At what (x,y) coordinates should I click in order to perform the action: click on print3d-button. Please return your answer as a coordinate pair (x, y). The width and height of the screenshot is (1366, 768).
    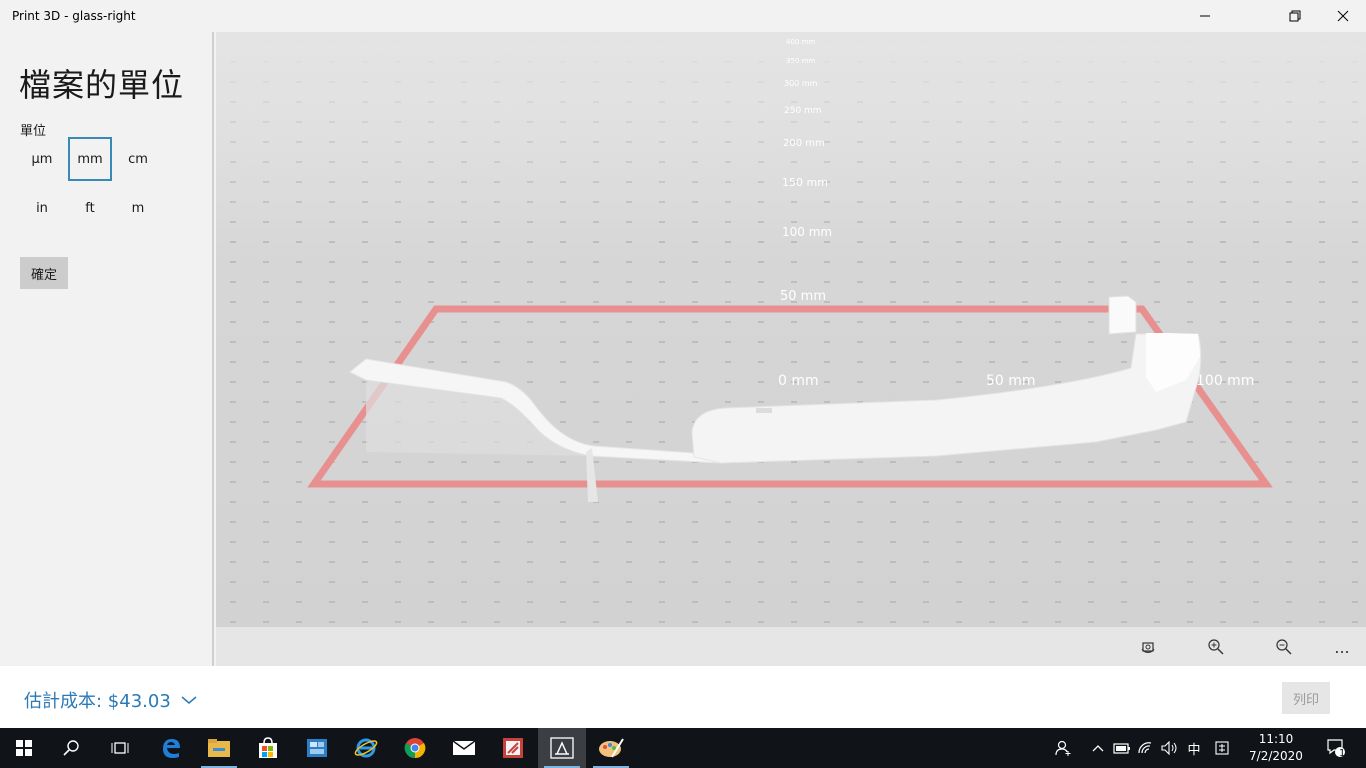
    Looking at the image, I should click on (562, 748).